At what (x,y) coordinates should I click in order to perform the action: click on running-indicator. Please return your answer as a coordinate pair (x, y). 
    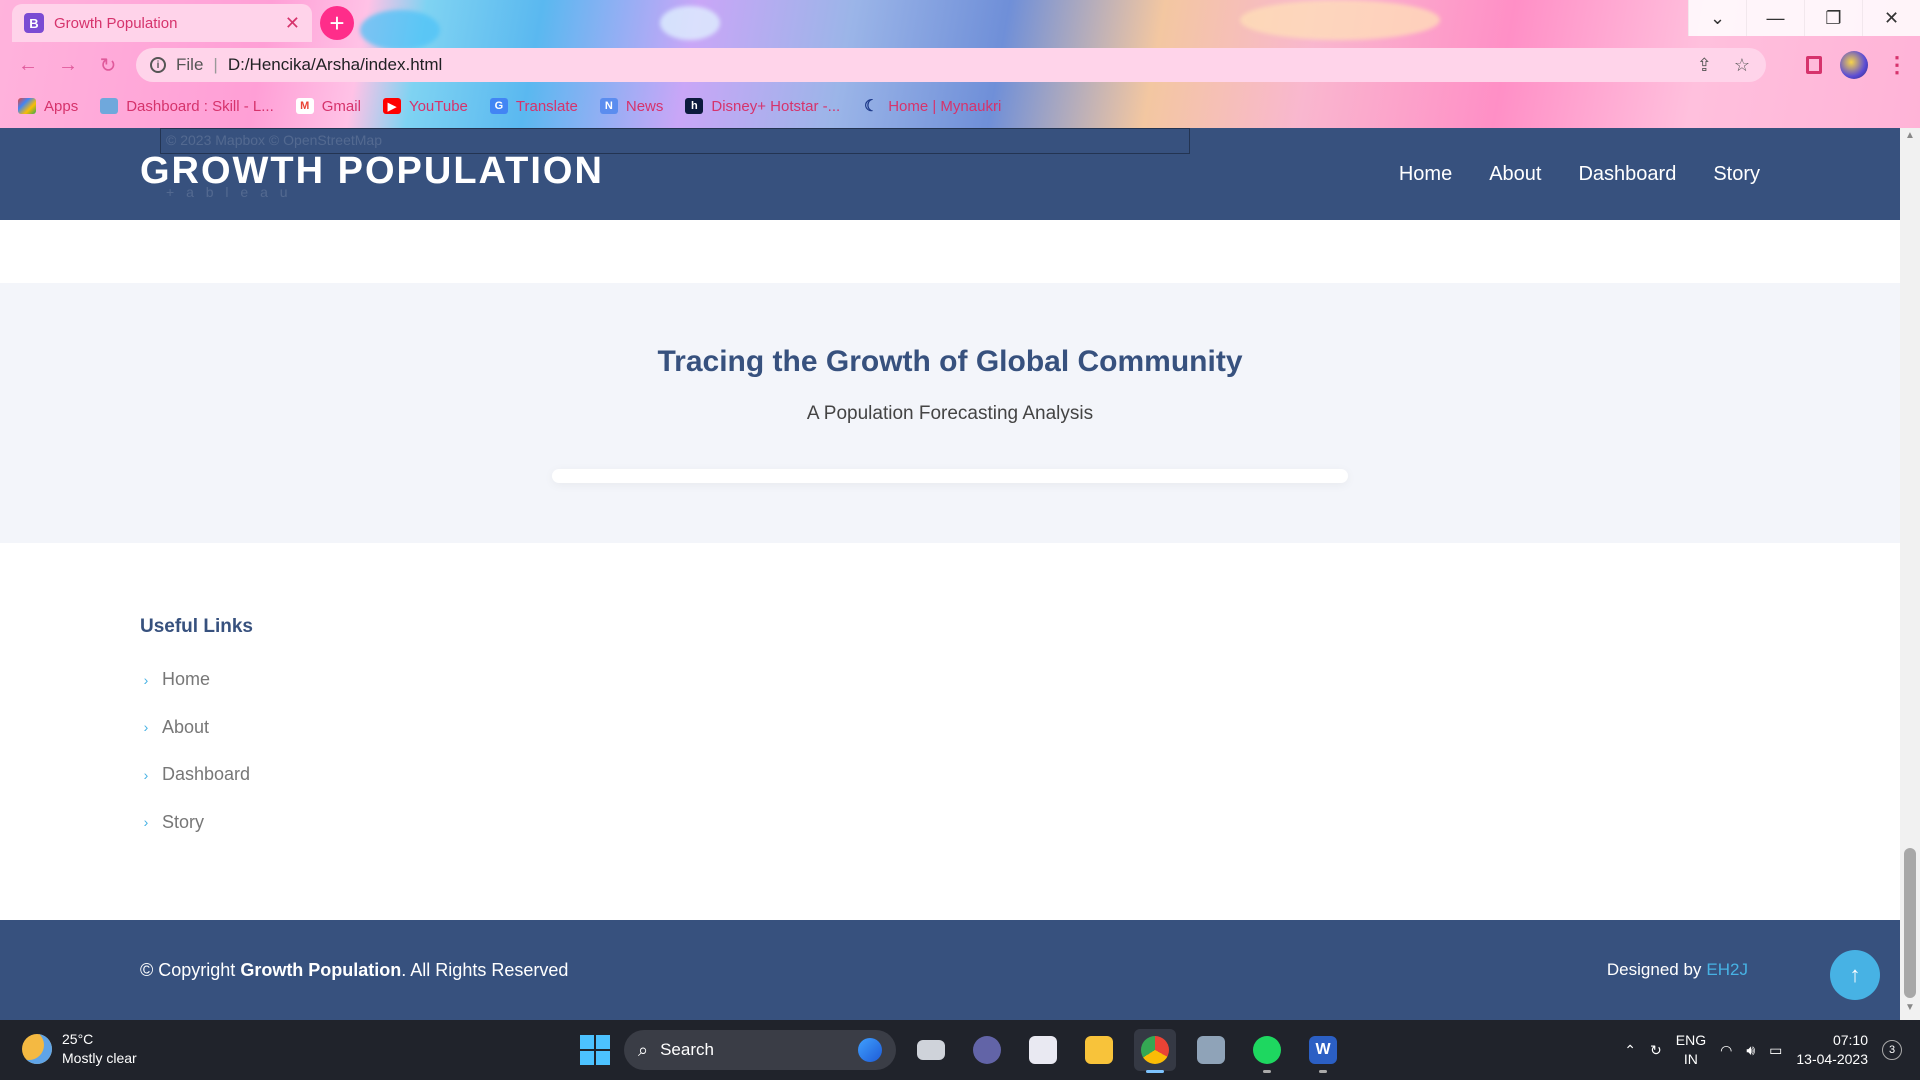
    Looking at the image, I should click on (1267, 1071).